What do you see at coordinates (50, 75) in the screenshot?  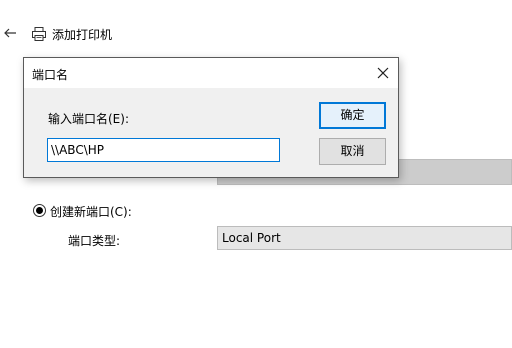 I see `dialog-title: 端口名` at bounding box center [50, 75].